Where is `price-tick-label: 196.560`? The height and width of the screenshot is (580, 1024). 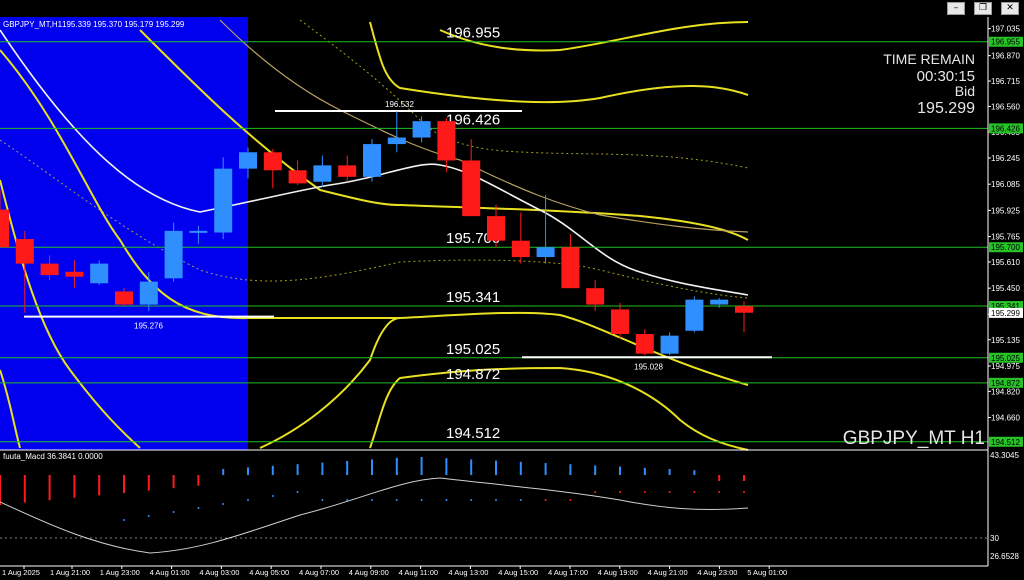
price-tick-label: 196.560 is located at coordinates (1005, 106).